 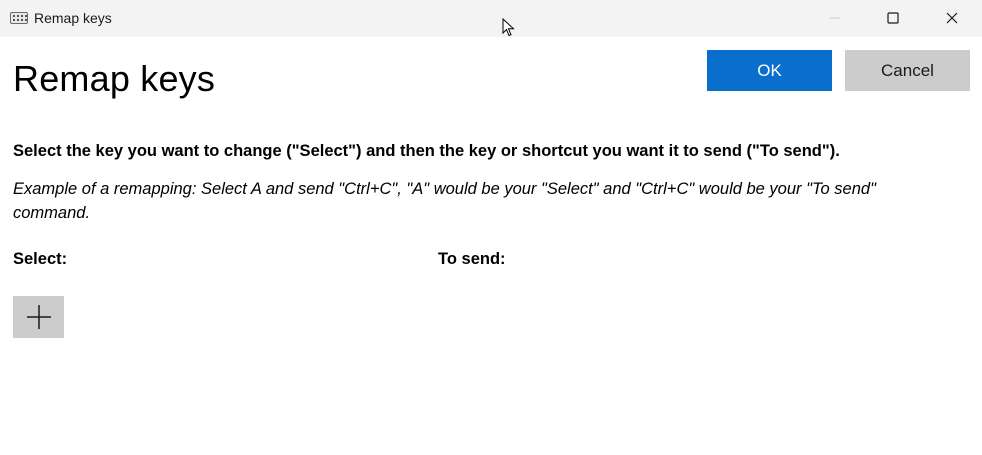 I want to click on plus-icon, so click(x=38, y=317).